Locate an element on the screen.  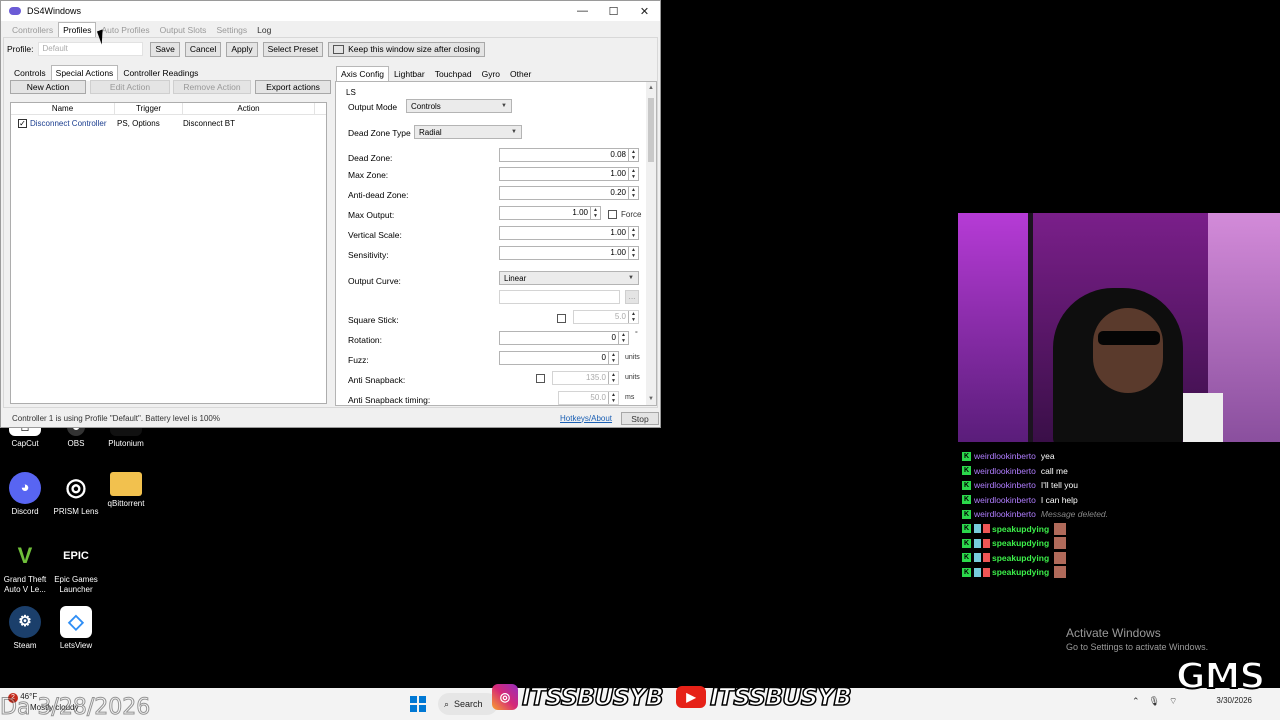
rotation-field: 0 ▲ ▼ is located at coordinates (564, 338).